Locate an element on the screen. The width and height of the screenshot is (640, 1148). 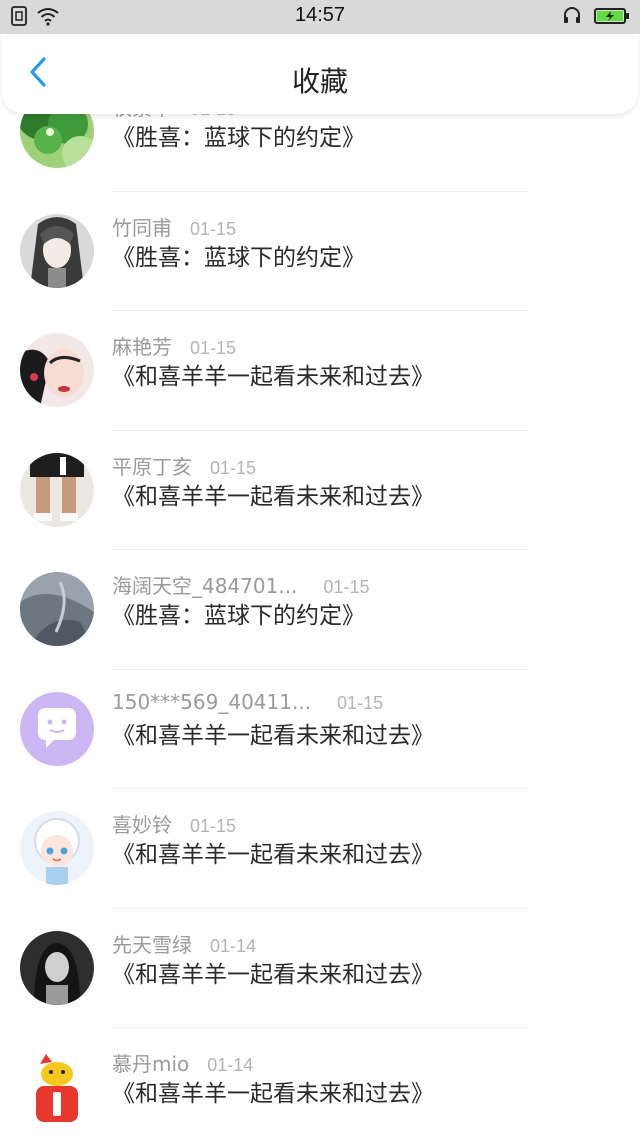
list-item: 喜妙铃 01-15 《和喜羊羊一起看未来和过去》 is located at coordinates (320, 849).